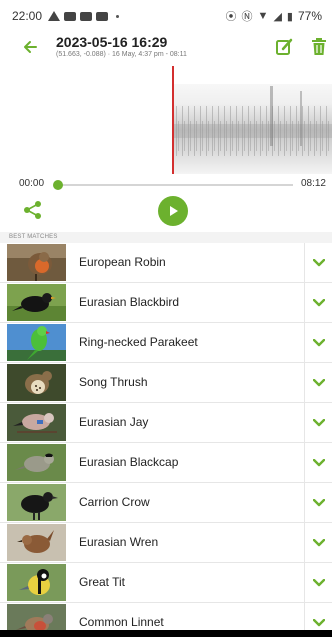 This screenshot has height=637, width=332. What do you see at coordinates (129, 462) in the screenshot?
I see `bird-name: Eurasian Blackcap` at bounding box center [129, 462].